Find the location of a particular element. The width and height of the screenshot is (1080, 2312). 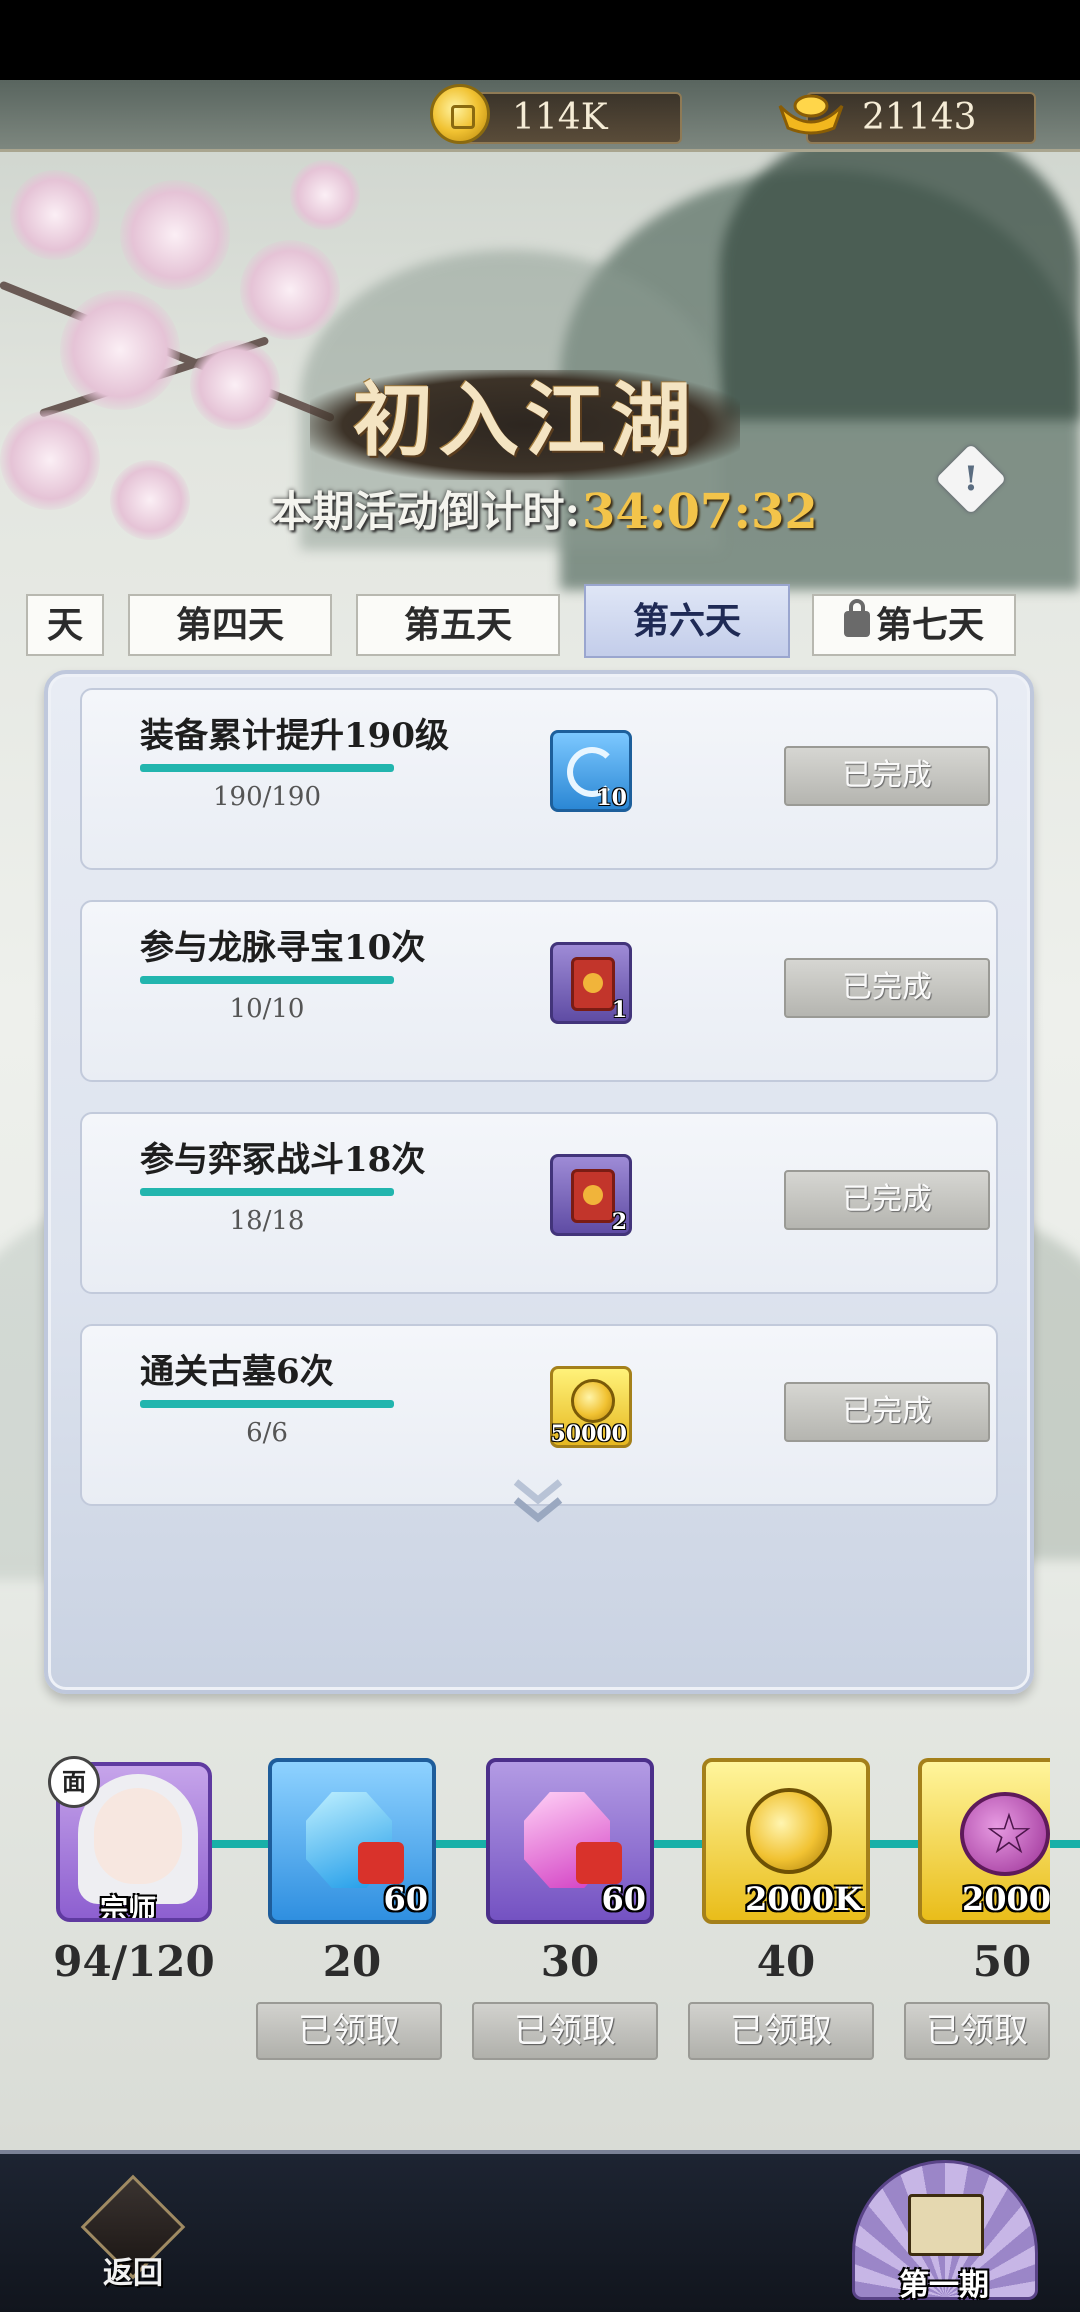

task-title: 参与龙脉寻宝10次 is located at coordinates (283, 948).